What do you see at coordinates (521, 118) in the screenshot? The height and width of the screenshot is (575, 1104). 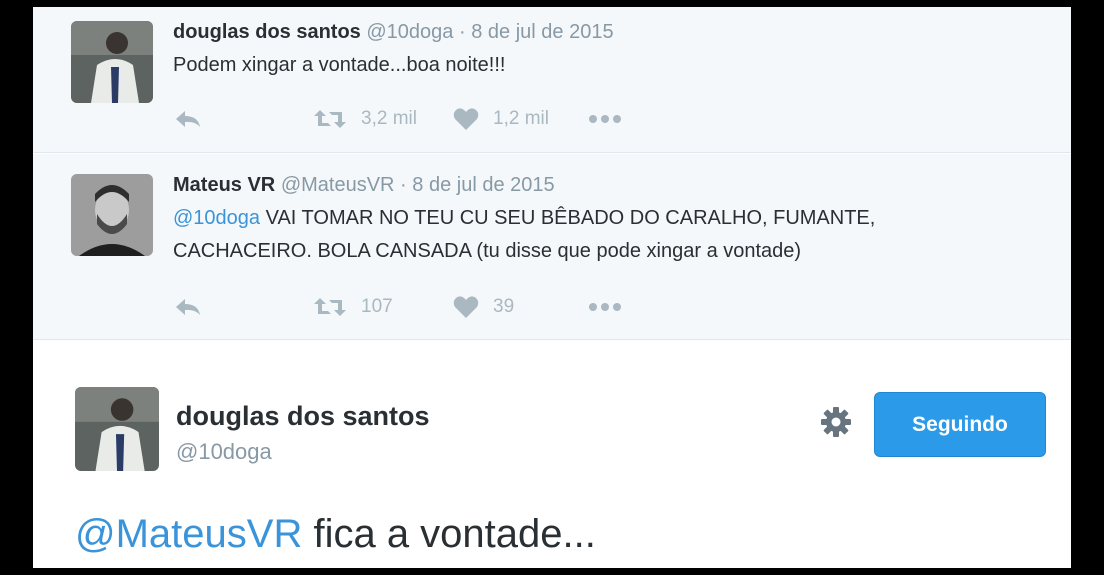 I see `like-count: 1,2 mil` at bounding box center [521, 118].